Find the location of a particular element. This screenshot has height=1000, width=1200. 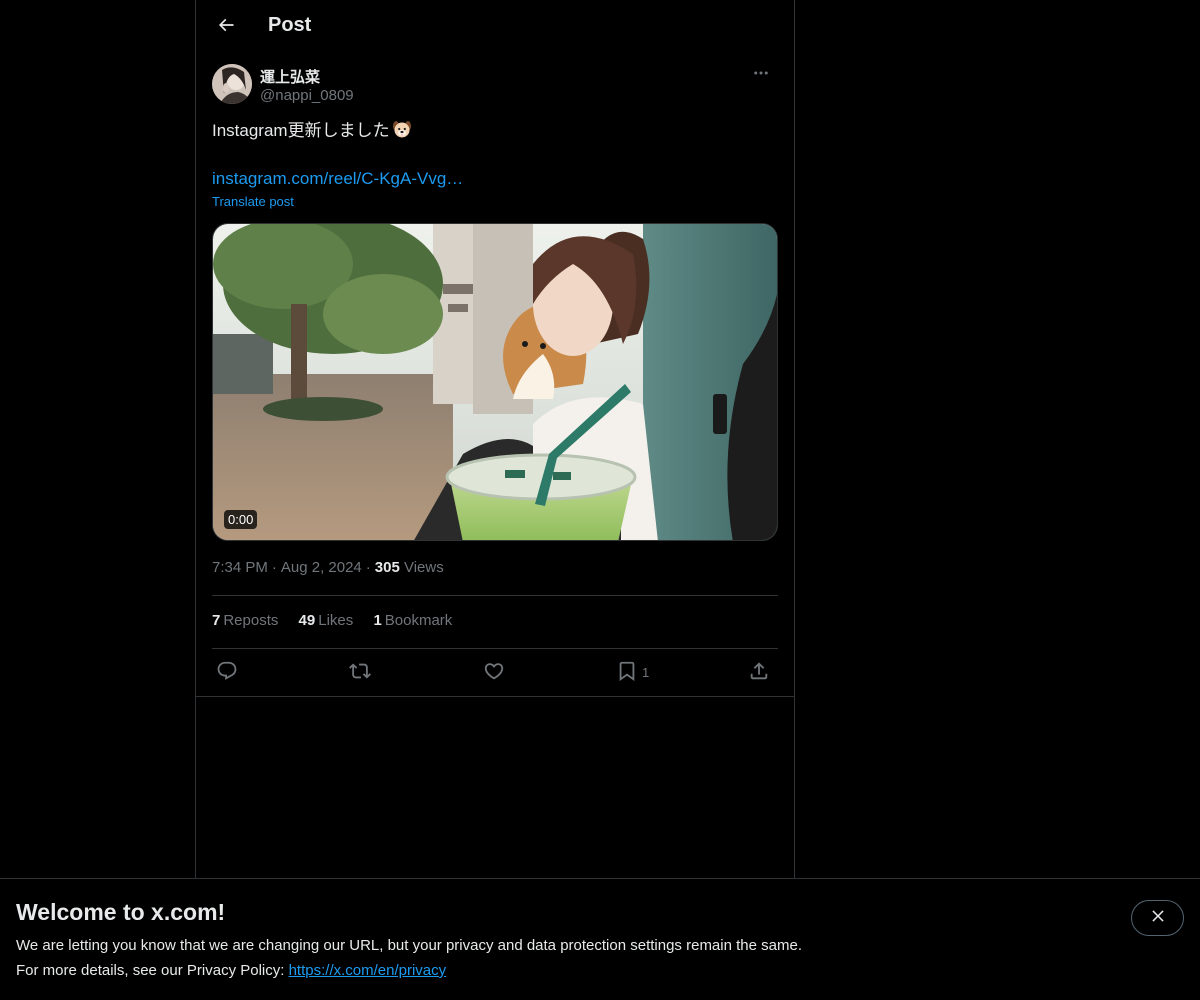

video-player: 0:00 is located at coordinates (495, 382).